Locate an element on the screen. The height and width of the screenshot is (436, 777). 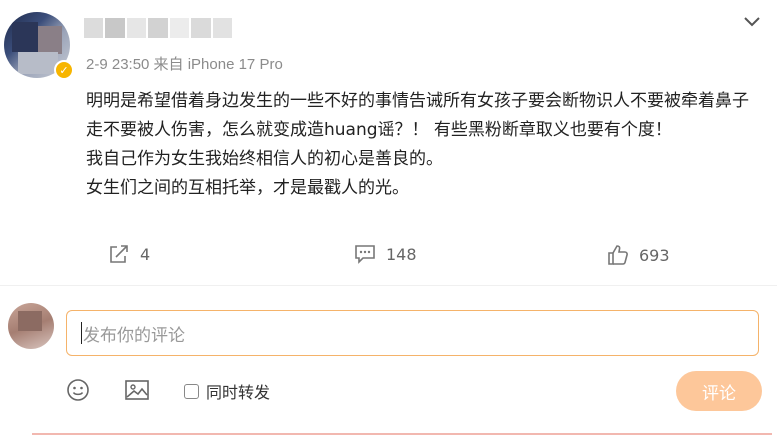
share-count: 4 is located at coordinates (145, 254).